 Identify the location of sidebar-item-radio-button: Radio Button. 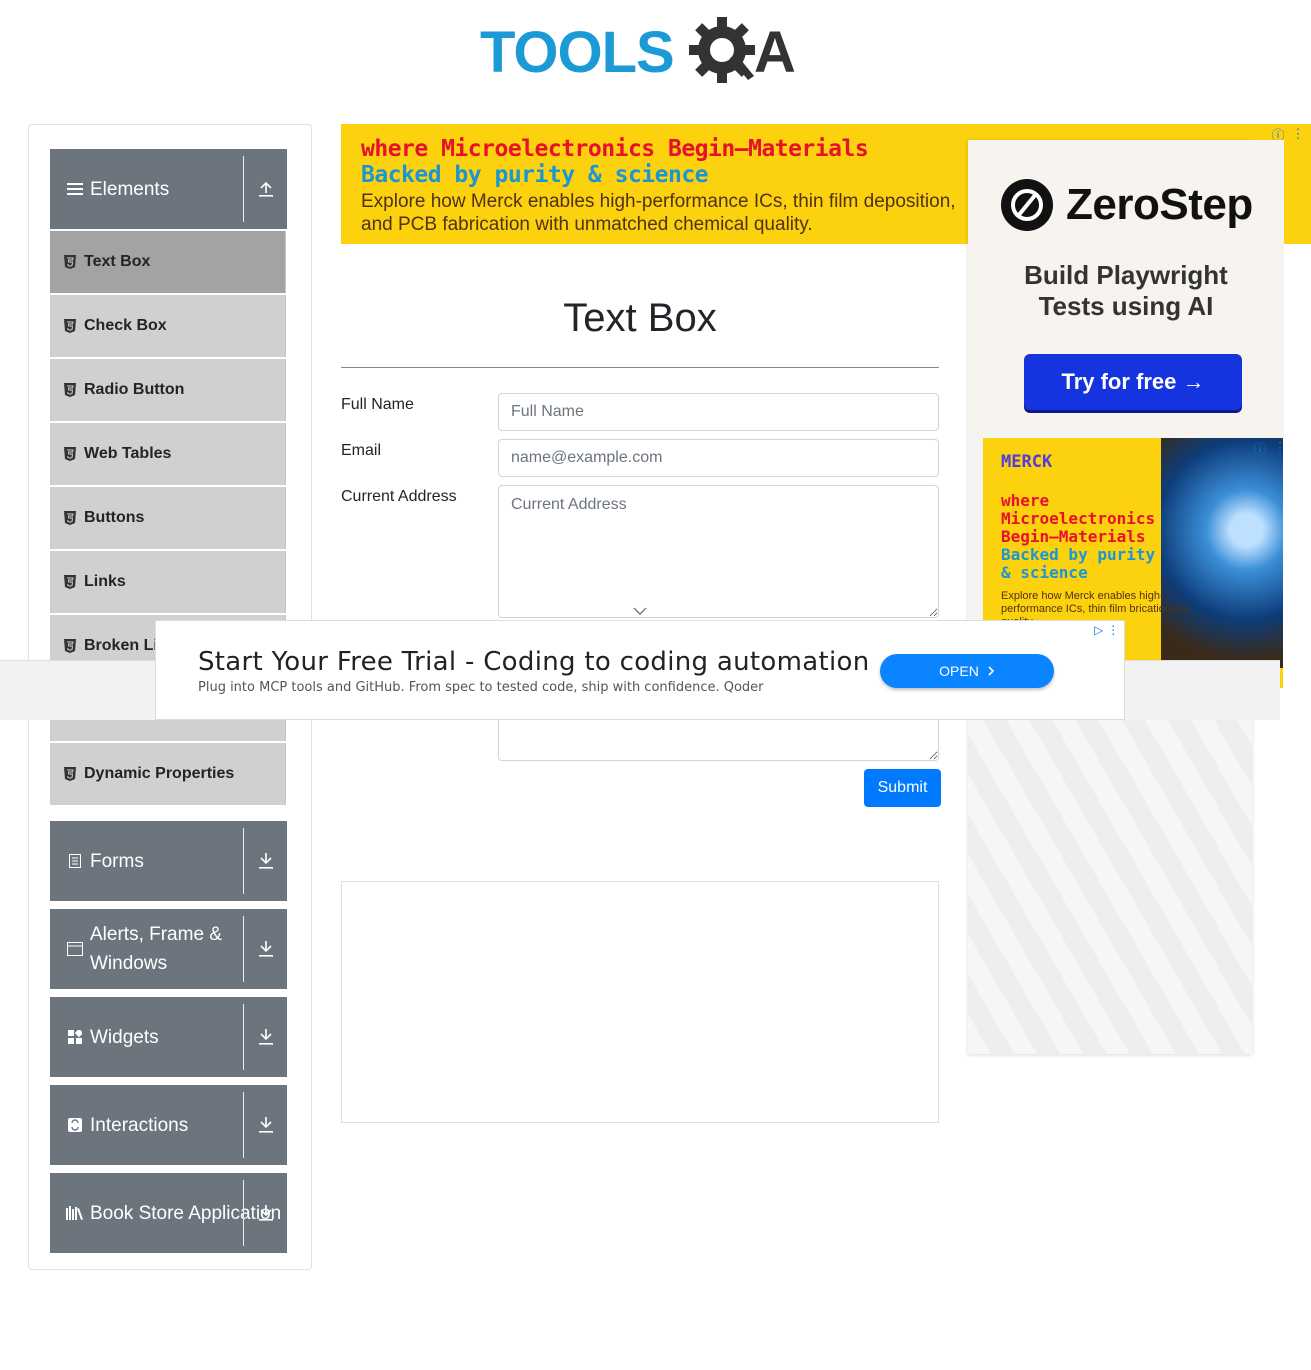
(168, 390).